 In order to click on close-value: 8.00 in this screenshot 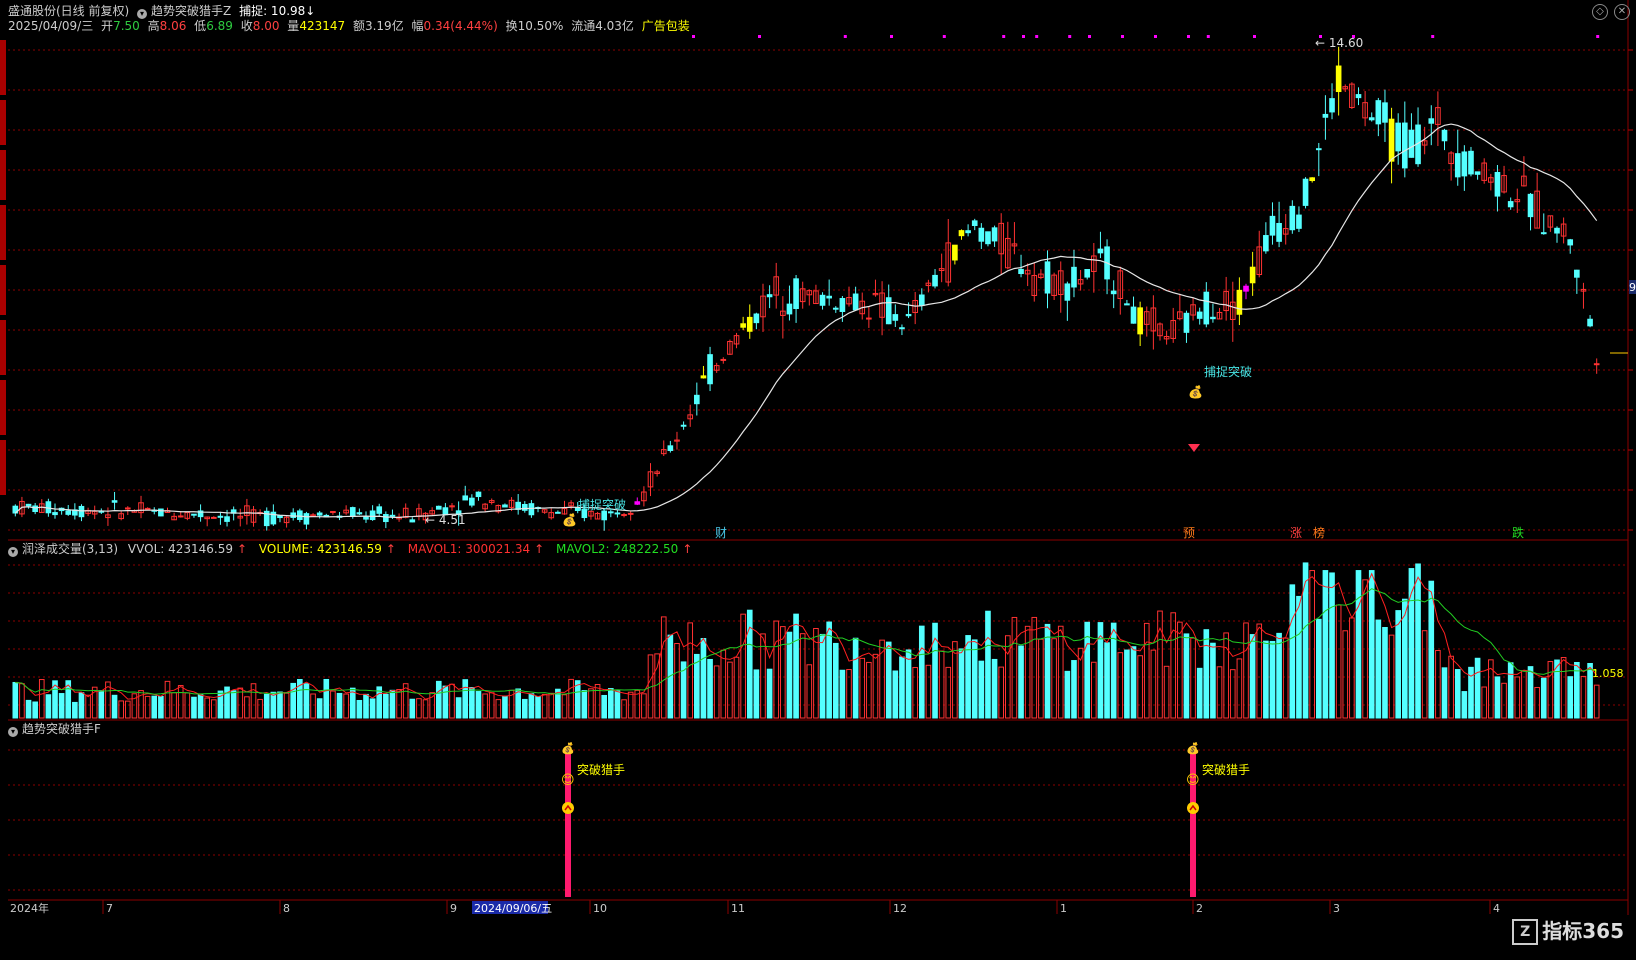, I will do `click(266, 26)`.